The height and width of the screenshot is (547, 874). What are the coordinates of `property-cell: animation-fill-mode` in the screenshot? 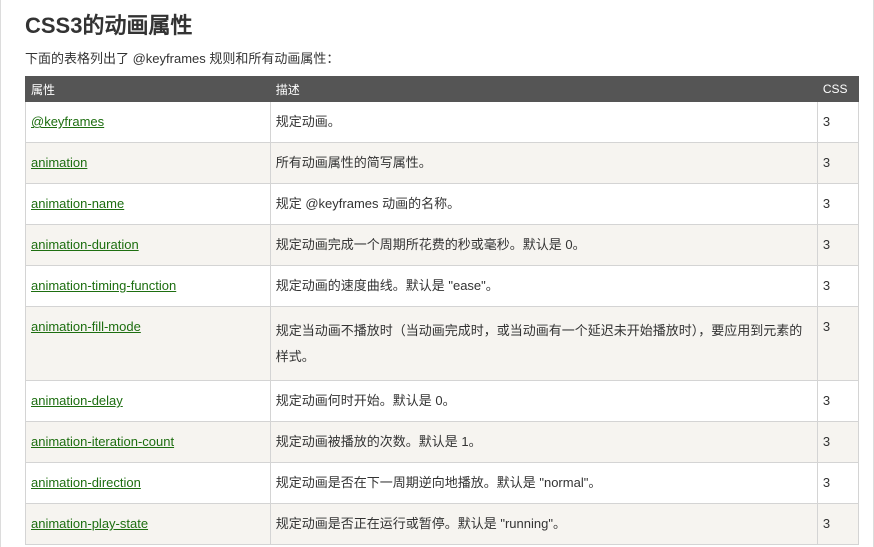 It's located at (148, 343).